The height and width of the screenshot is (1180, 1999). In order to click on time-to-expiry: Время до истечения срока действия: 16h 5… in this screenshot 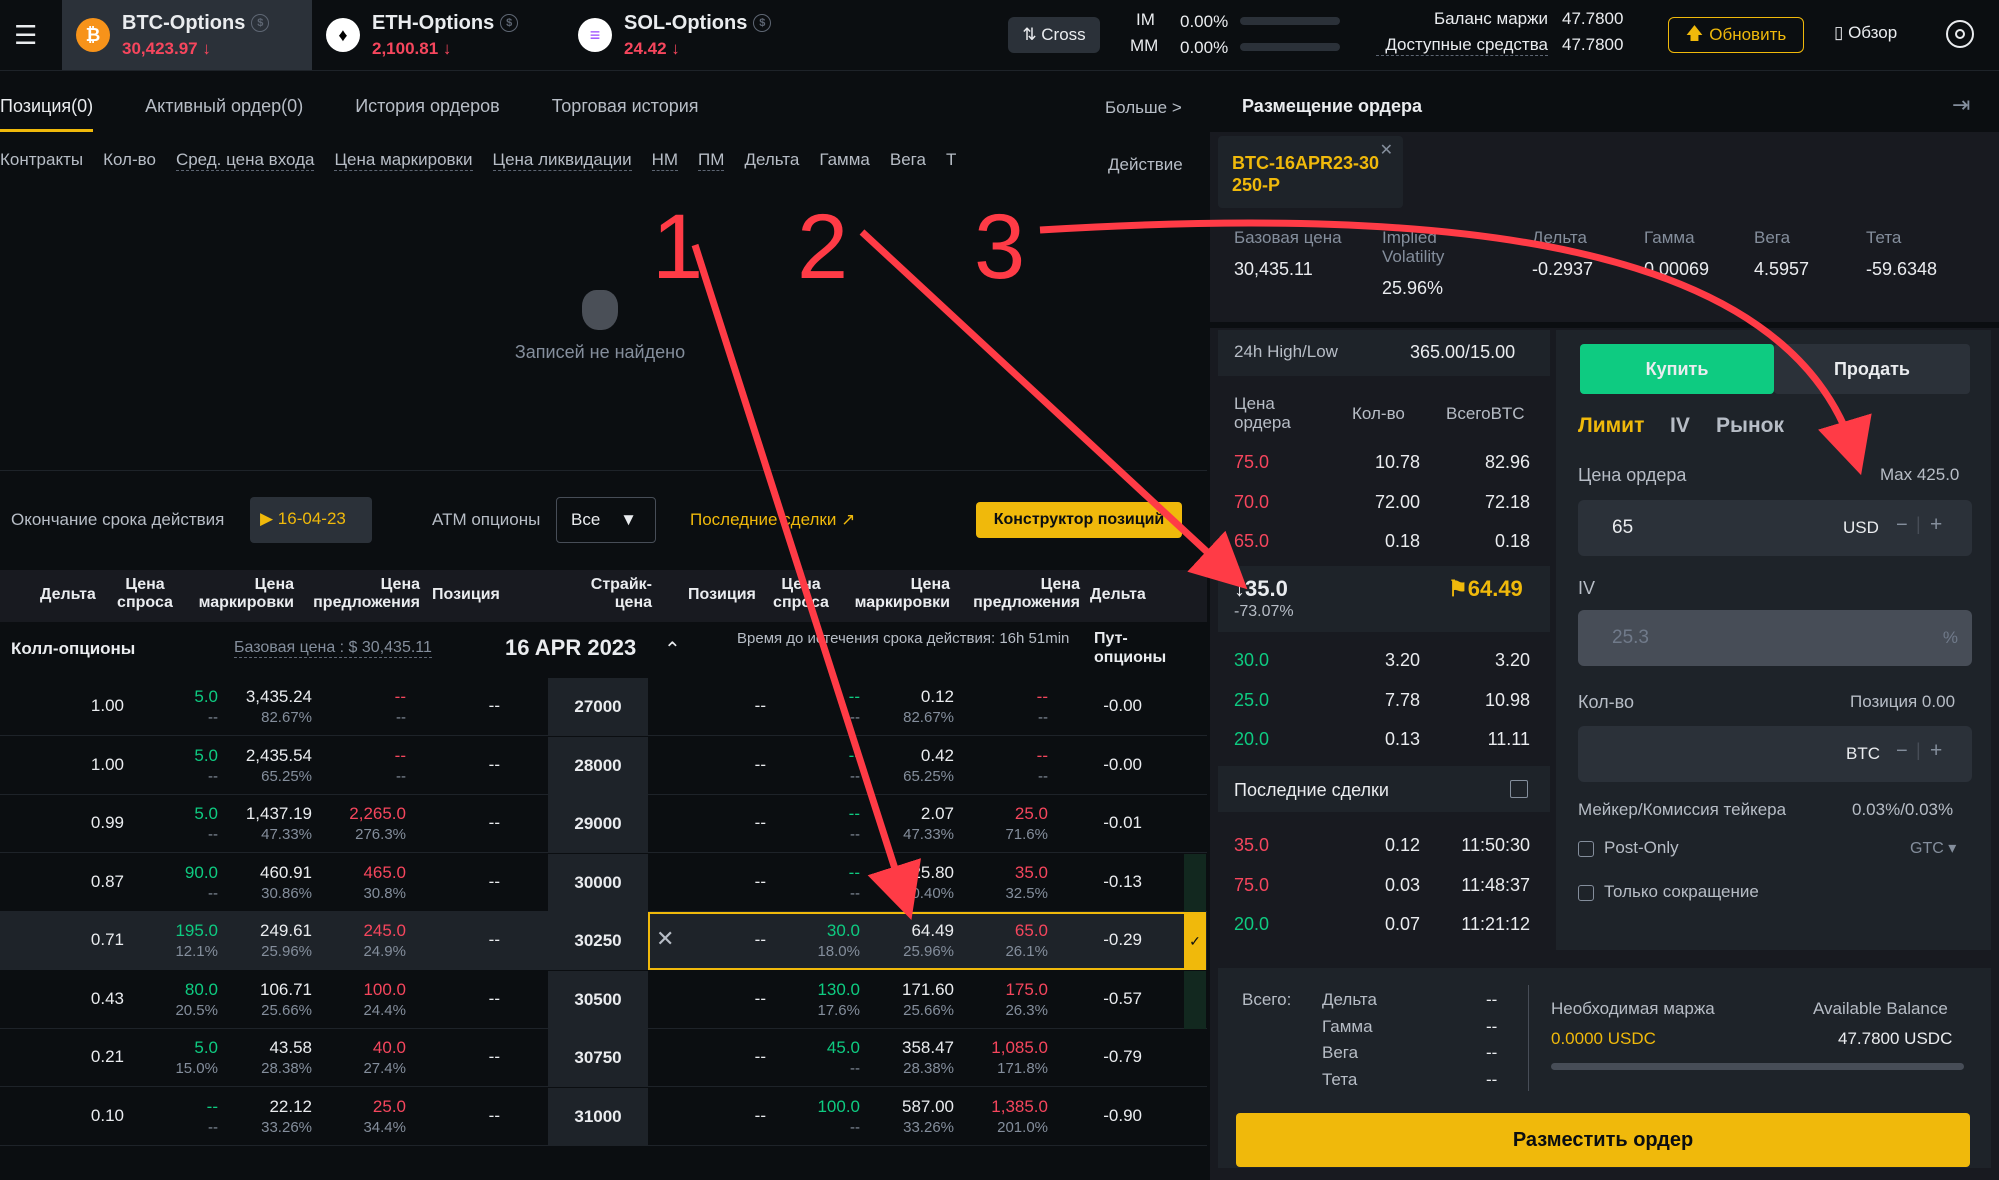, I will do `click(903, 638)`.